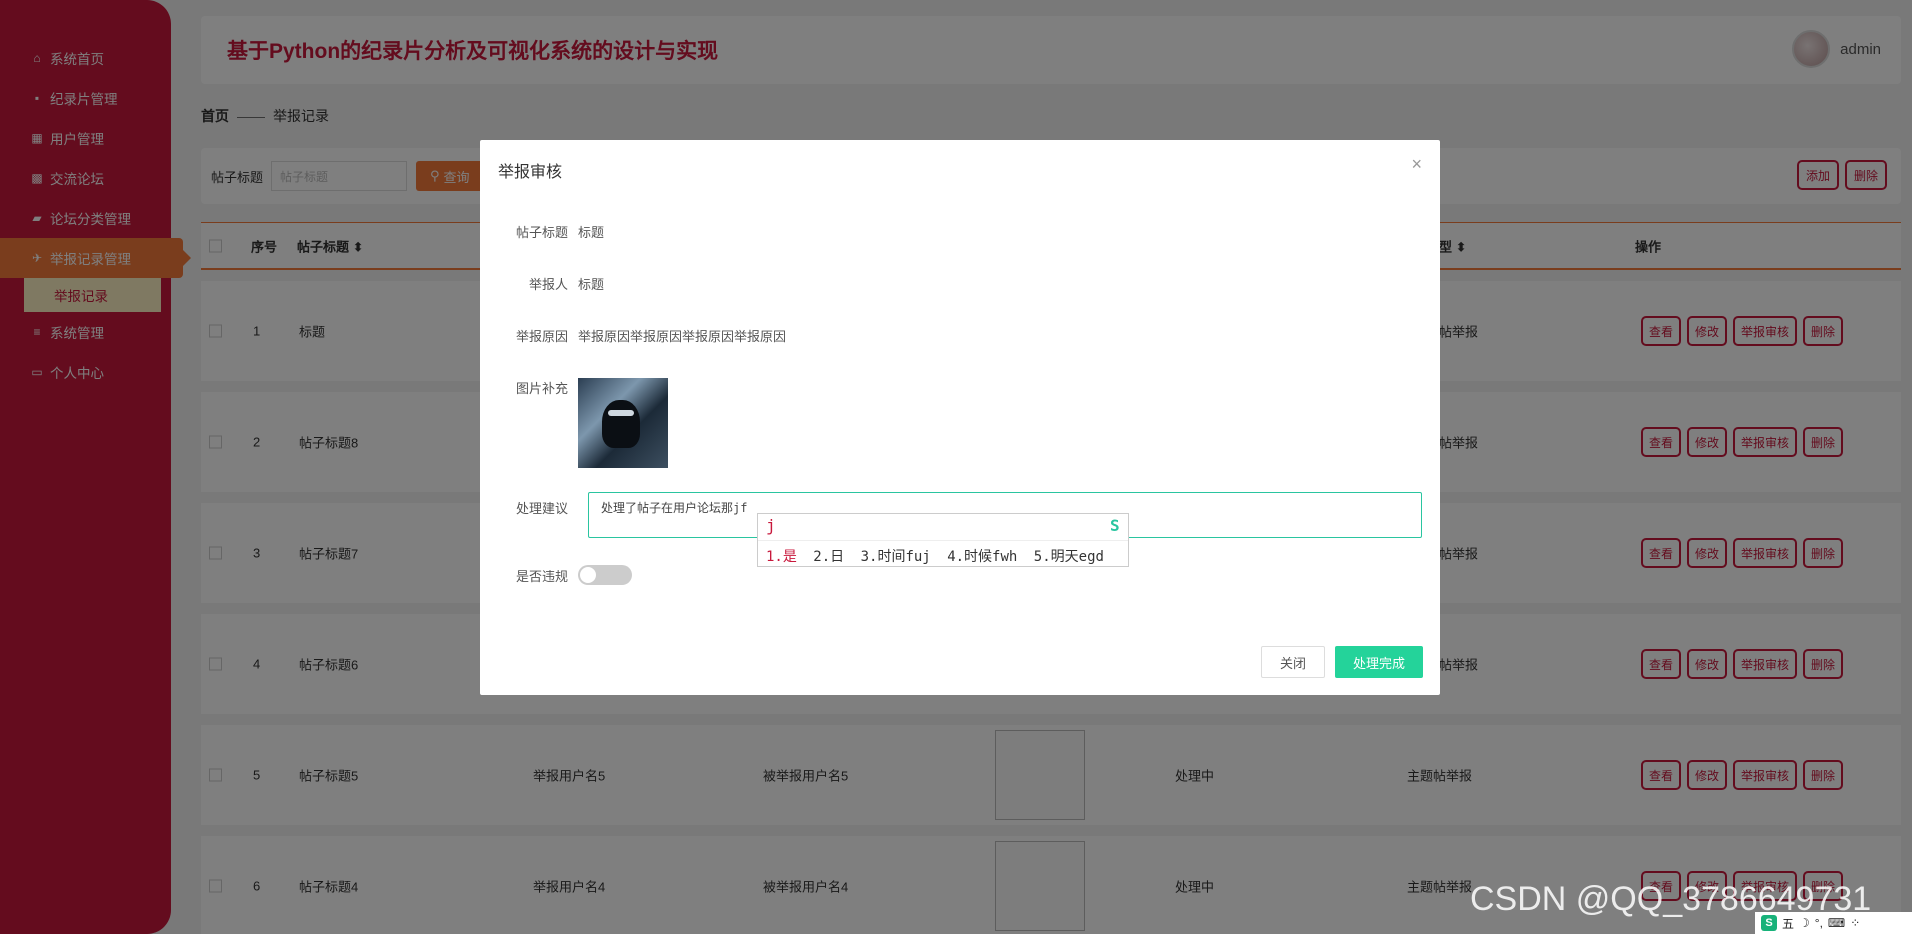 The width and height of the screenshot is (1912, 934). I want to click on post-title-value: 标题, so click(591, 232).